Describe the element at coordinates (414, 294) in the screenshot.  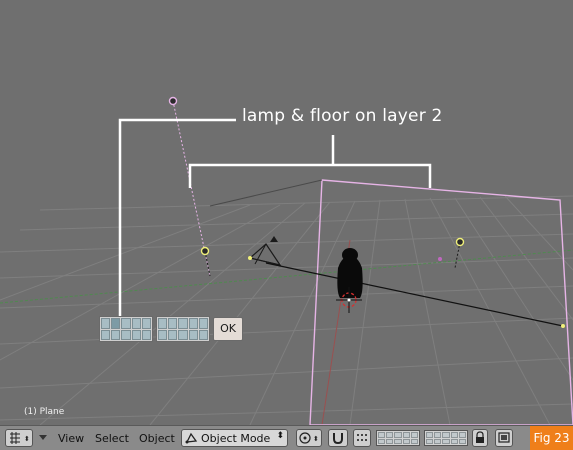
I see `camera-direction-line` at that location.